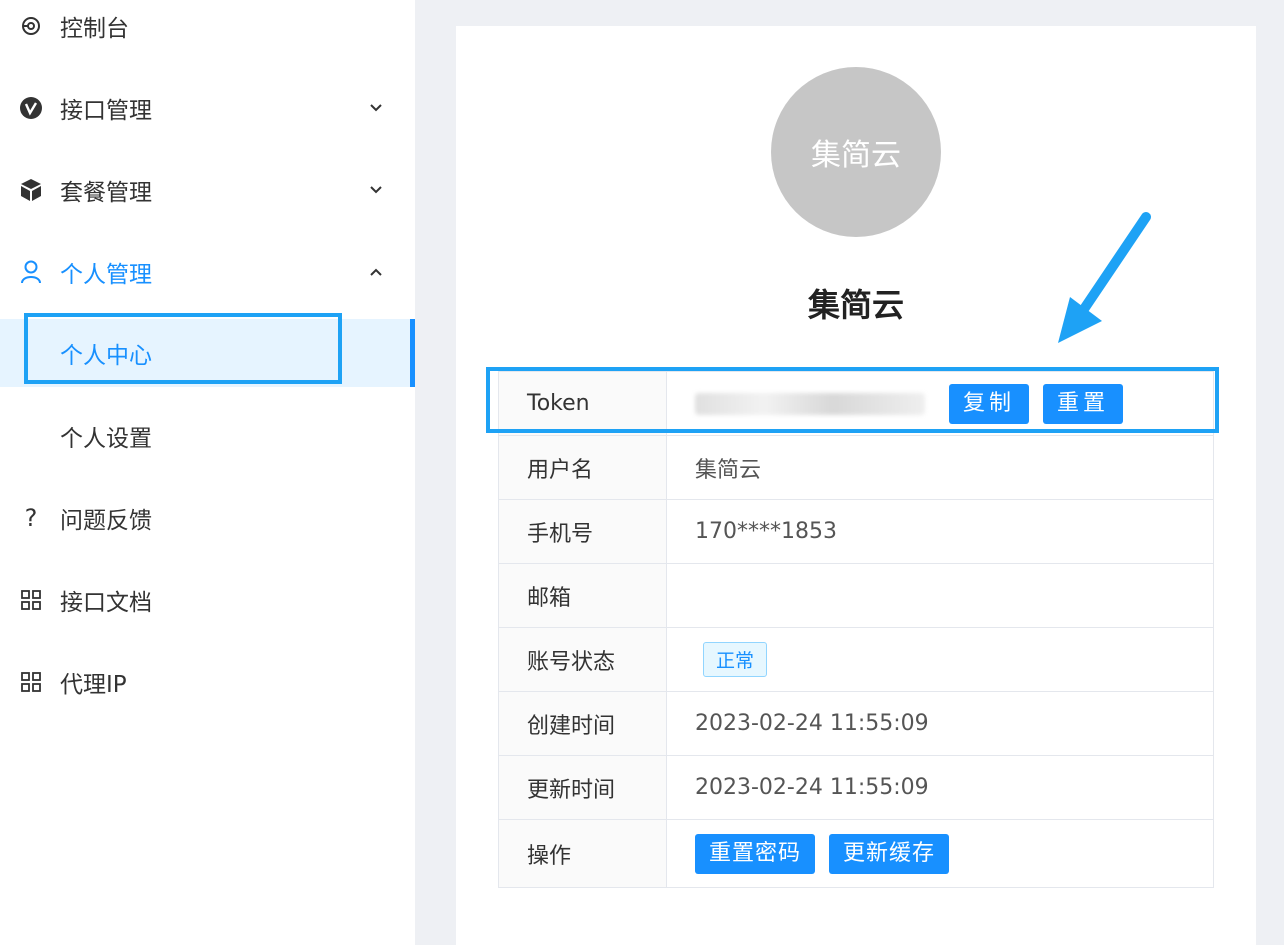 This screenshot has height=945, width=1284. Describe the element at coordinates (582, 467) in the screenshot. I see `username-label: 用户名` at that location.